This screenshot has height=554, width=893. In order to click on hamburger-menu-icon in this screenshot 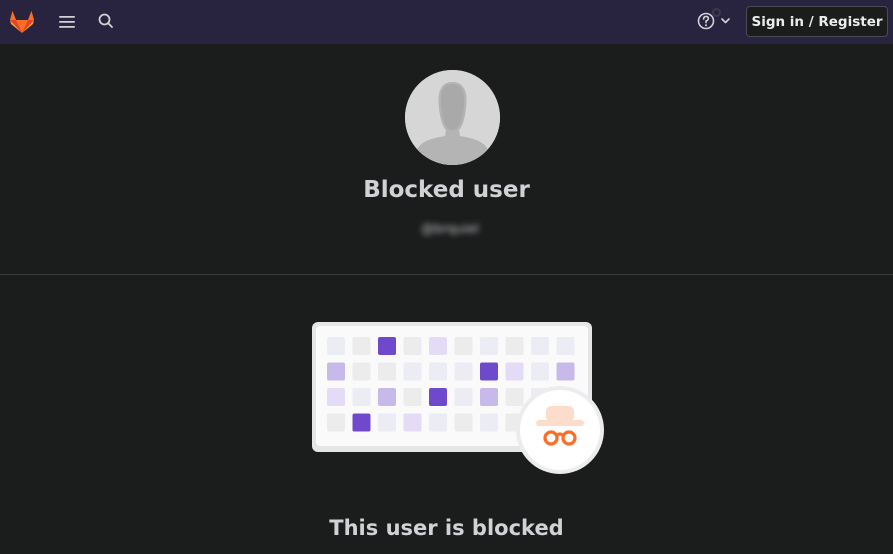, I will do `click(67, 22)`.